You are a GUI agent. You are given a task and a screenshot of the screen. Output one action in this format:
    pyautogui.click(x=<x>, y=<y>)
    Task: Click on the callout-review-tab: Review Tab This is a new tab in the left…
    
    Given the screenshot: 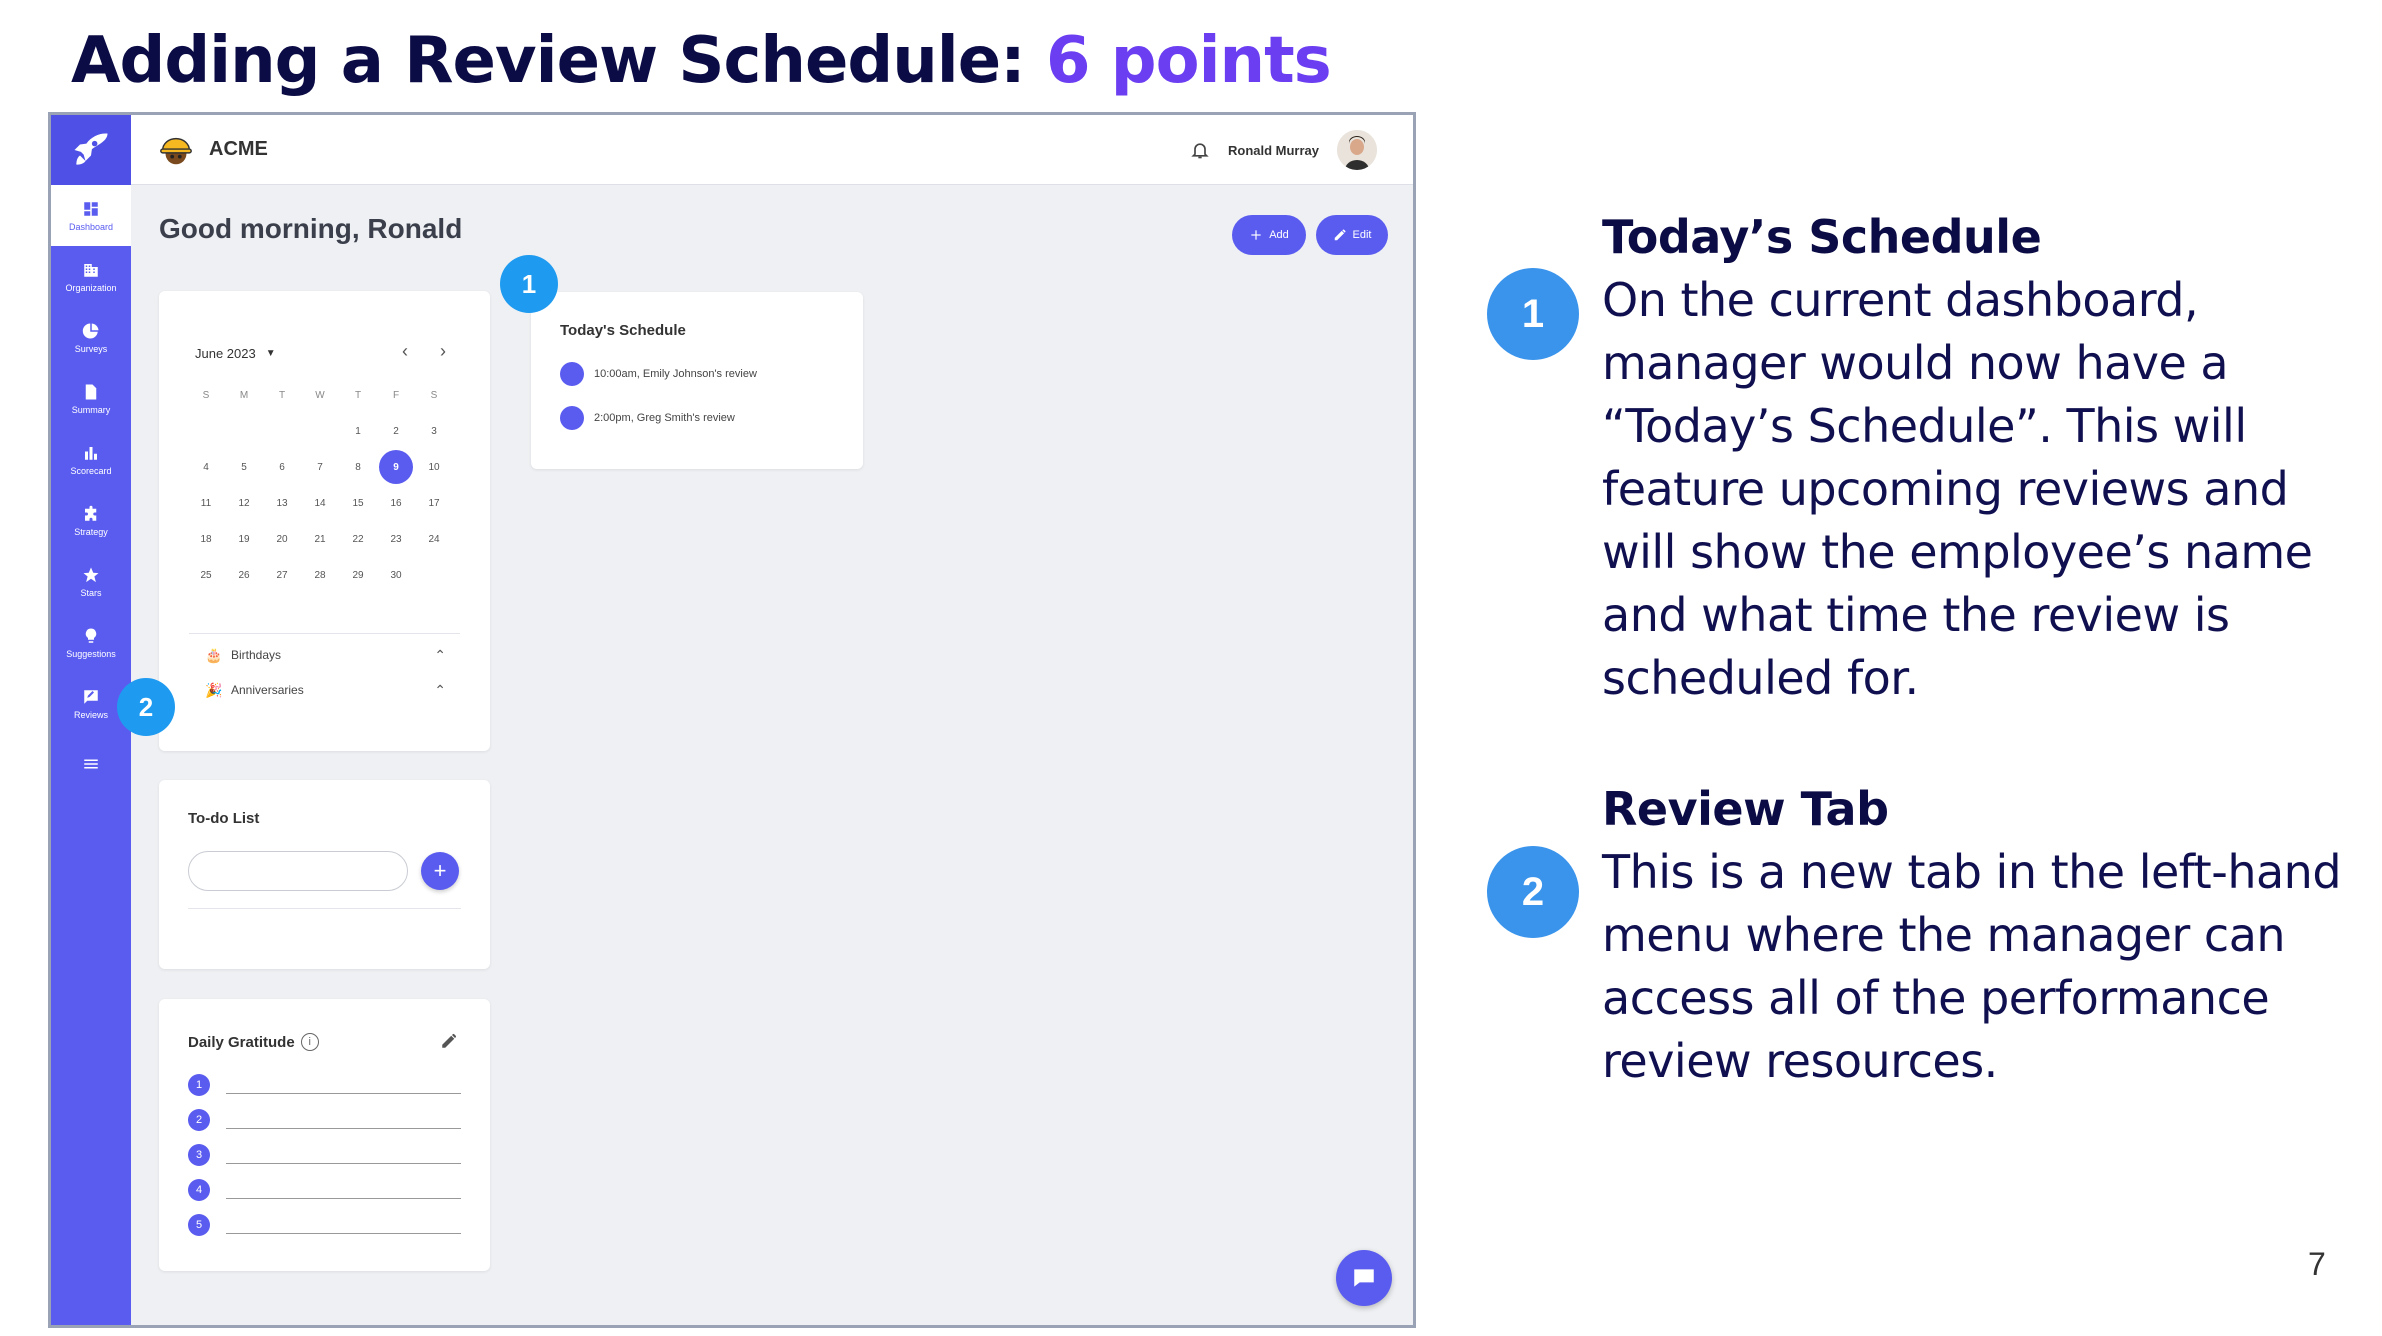 What is the action you would take?
    pyautogui.click(x=1982, y=935)
    